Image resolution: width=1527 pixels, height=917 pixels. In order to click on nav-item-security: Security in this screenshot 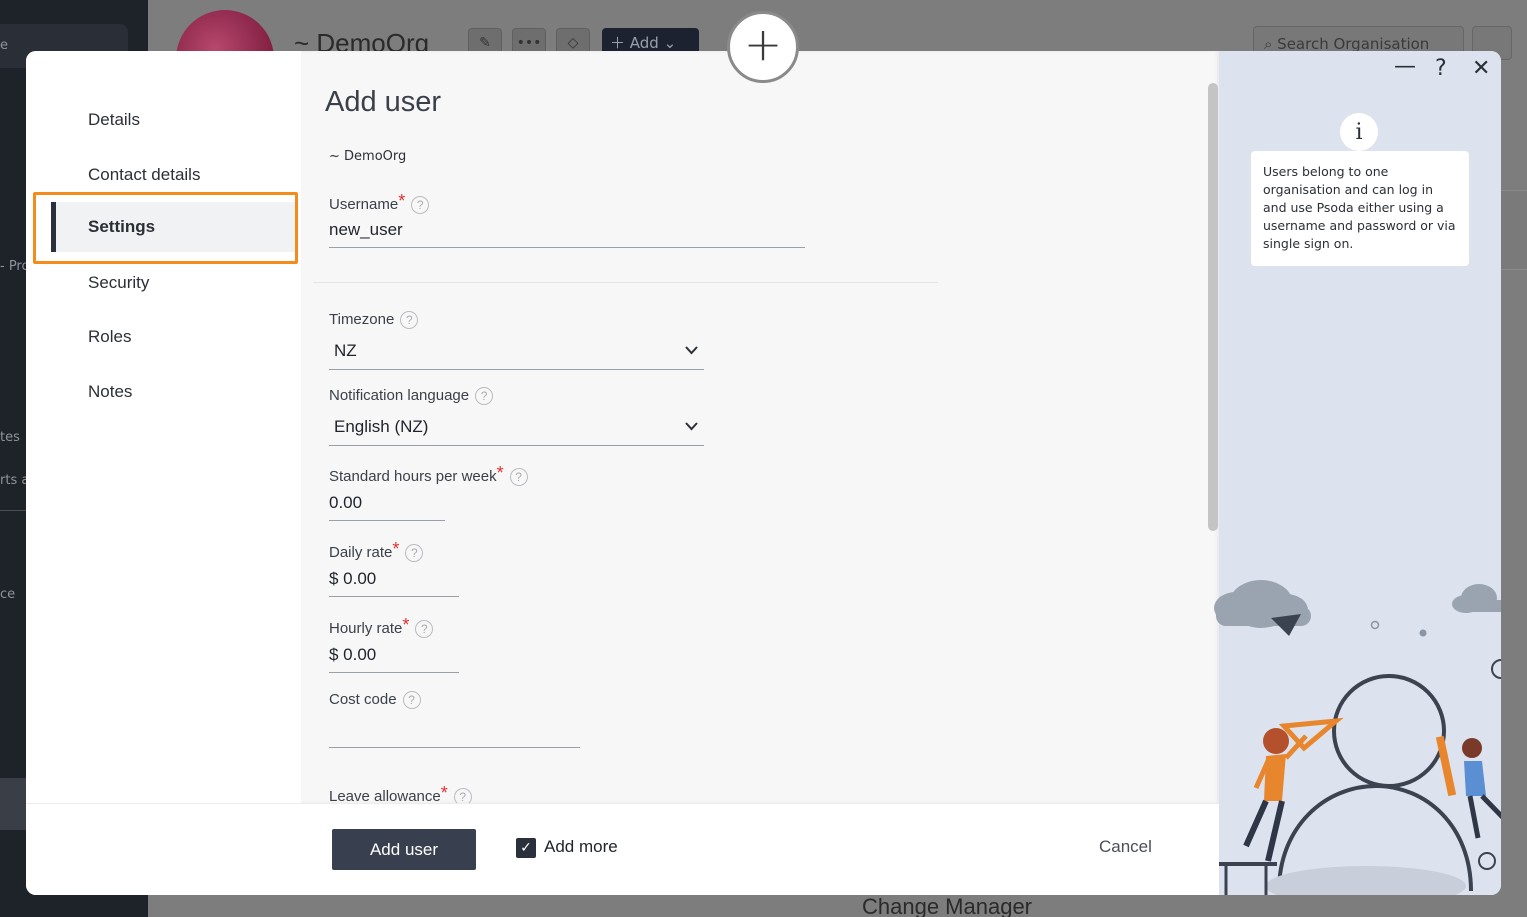, I will do `click(118, 283)`.